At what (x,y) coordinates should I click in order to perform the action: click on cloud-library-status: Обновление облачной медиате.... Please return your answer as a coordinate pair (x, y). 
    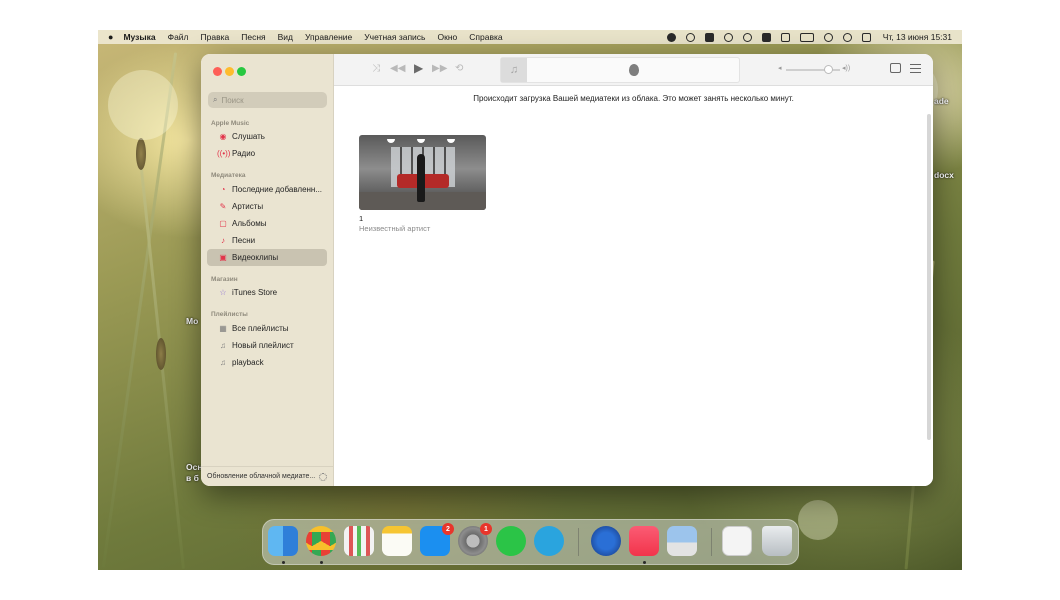
    Looking at the image, I should click on (267, 476).